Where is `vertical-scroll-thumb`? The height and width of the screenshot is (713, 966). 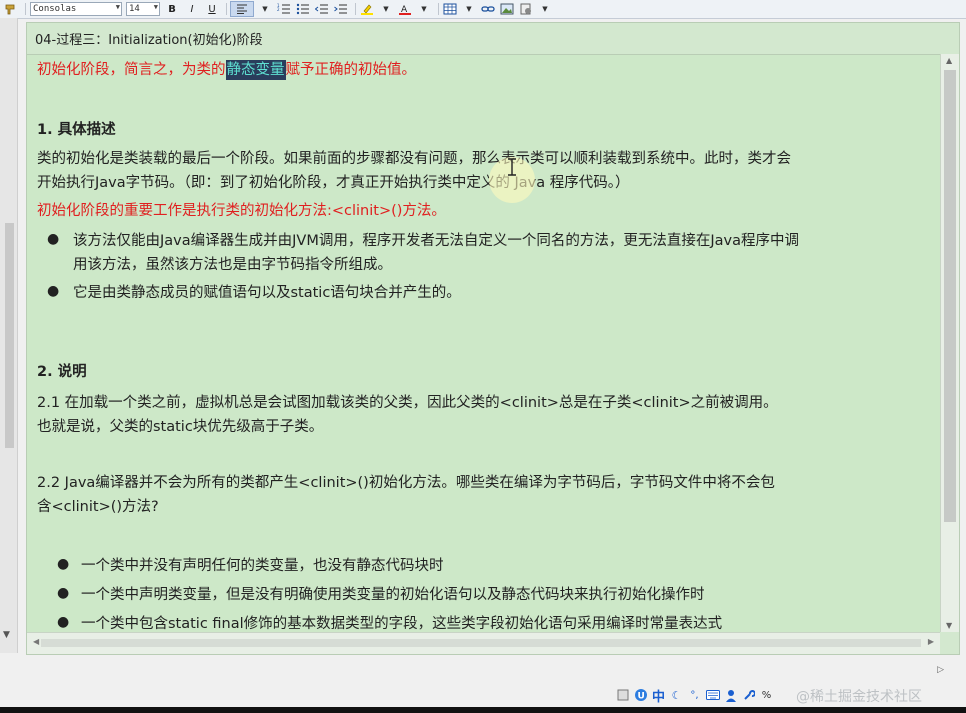
vertical-scroll-thumb is located at coordinates (950, 296).